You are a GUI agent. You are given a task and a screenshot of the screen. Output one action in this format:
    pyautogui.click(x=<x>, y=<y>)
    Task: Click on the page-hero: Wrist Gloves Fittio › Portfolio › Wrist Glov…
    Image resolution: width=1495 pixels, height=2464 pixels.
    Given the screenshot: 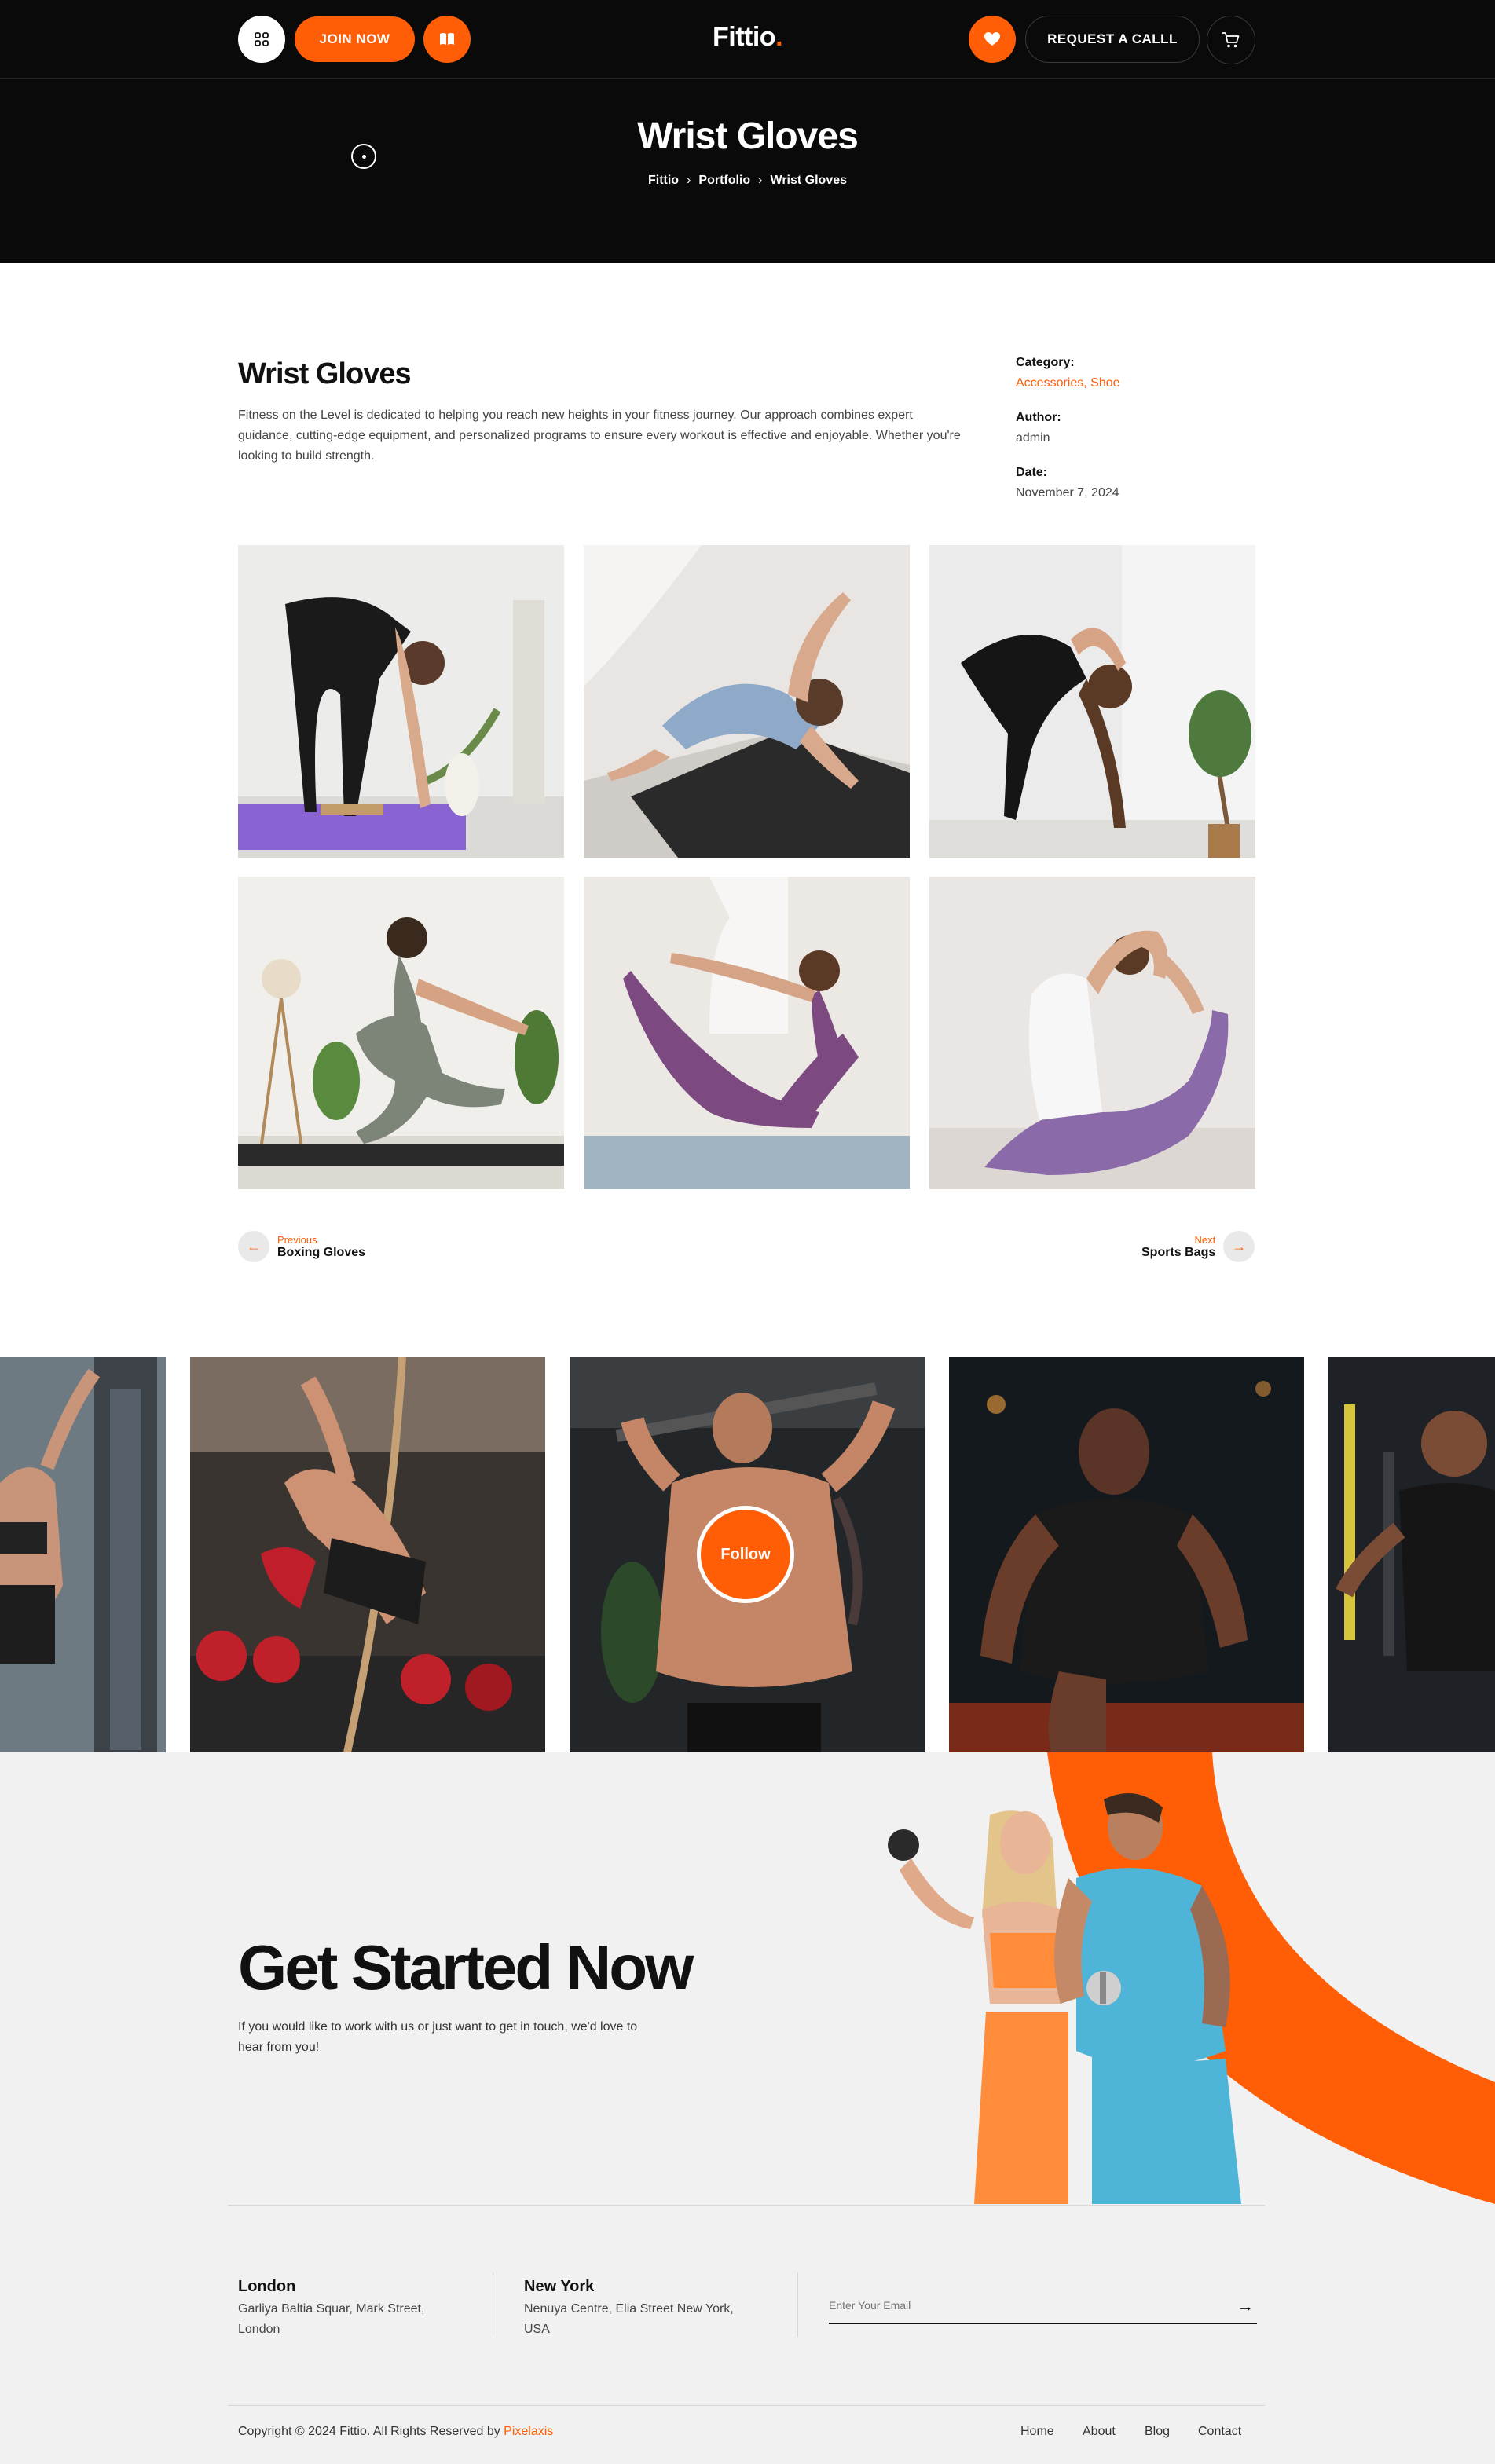 What is the action you would take?
    pyautogui.click(x=747, y=171)
    